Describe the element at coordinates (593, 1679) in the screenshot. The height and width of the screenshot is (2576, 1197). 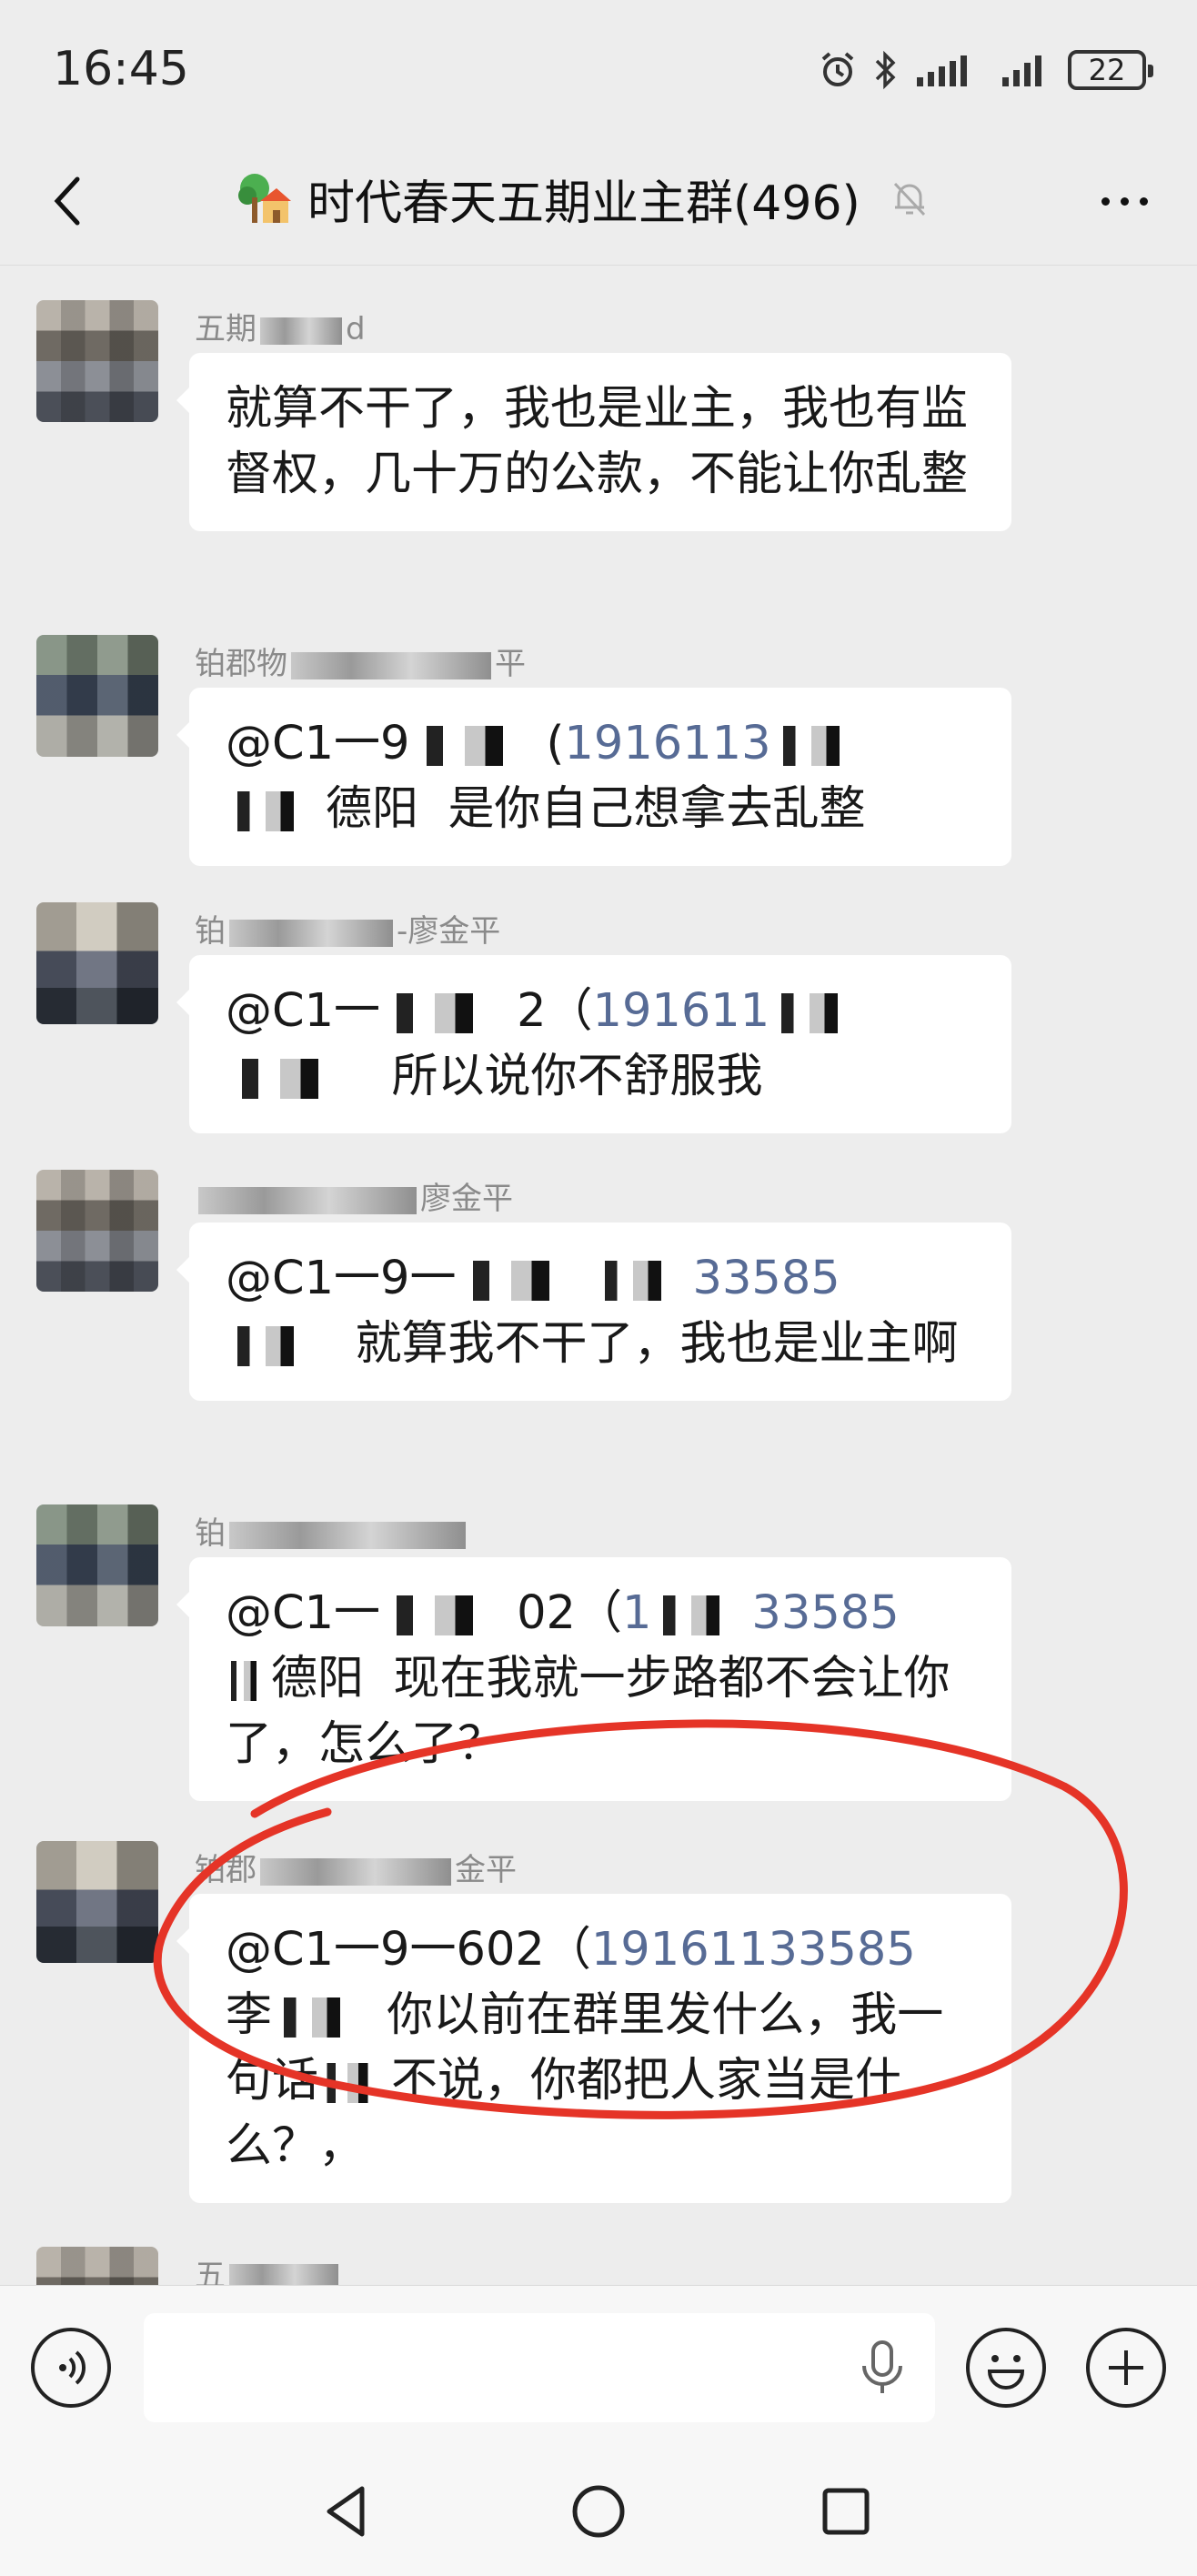
I see `message-bubble: @C1一 02（1 33585 德阳 现在我就一步路都不会让你了，怎么了？` at that location.